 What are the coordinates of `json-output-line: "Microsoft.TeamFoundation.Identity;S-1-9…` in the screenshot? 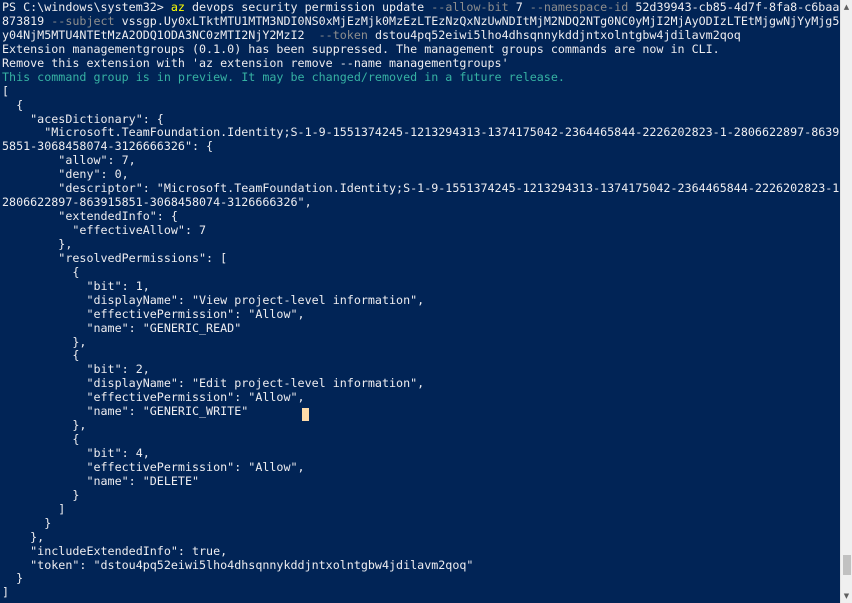 It's located at (421, 133).